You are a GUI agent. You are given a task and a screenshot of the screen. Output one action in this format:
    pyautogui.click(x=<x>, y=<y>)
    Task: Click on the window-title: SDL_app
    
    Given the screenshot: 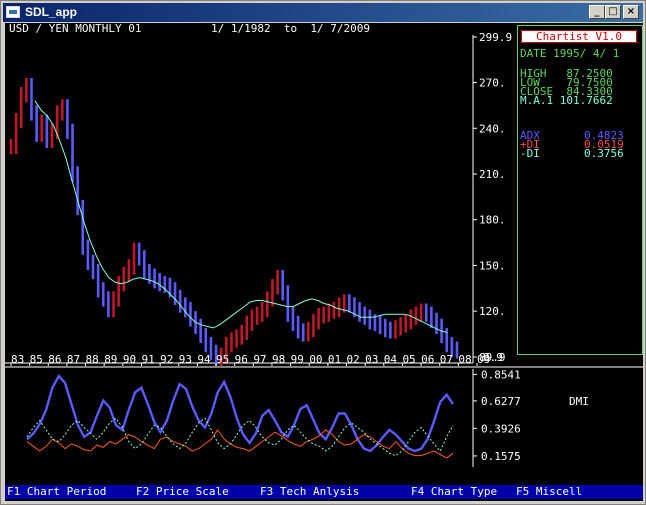 What is the action you would take?
    pyautogui.click(x=51, y=12)
    